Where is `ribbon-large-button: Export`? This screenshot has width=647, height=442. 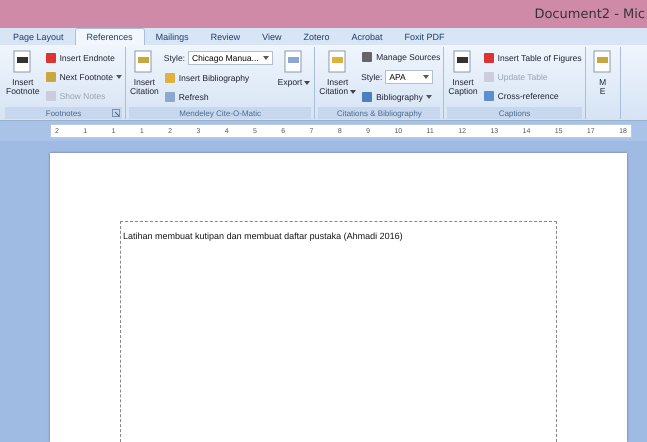
ribbon-large-button: Export is located at coordinates (294, 77).